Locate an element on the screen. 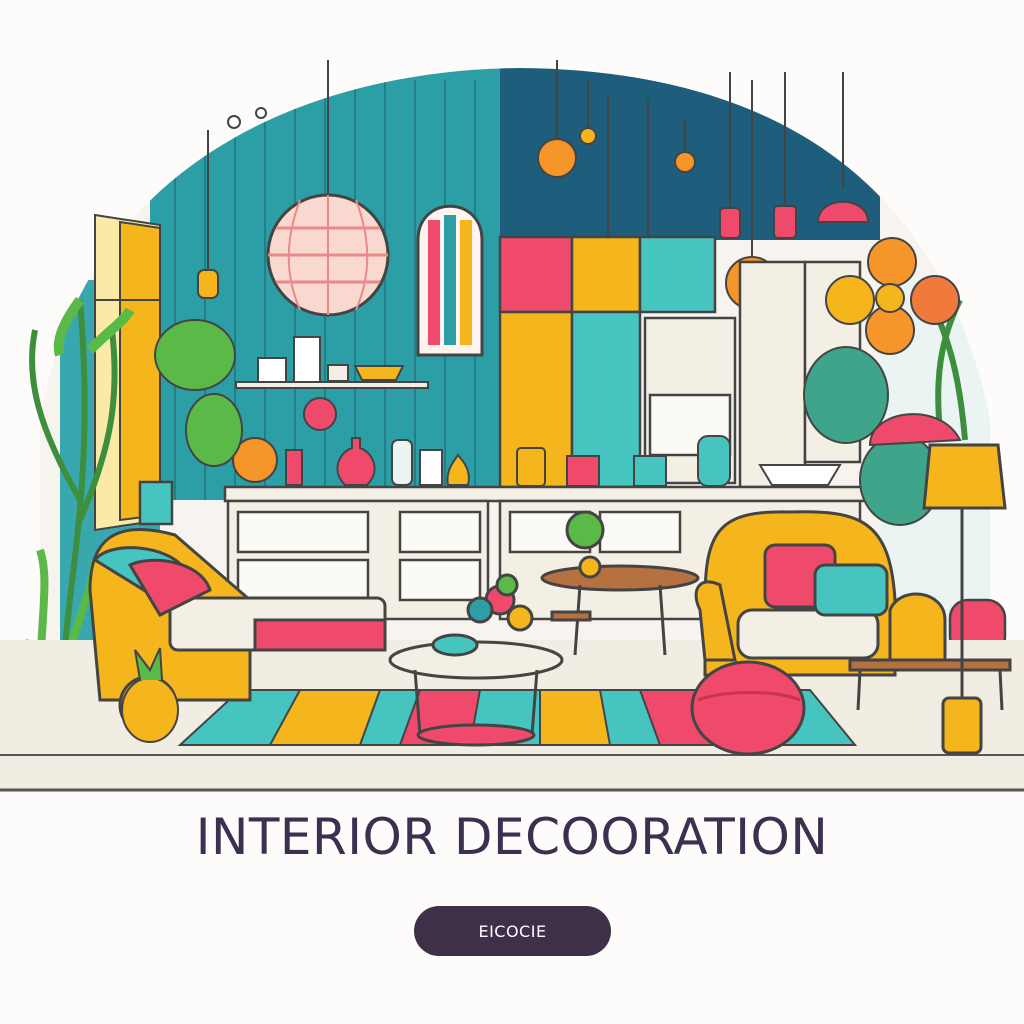 This screenshot has width=1024, height=1024. page-title: INTERIOR DECOORATION is located at coordinates (512, 837).